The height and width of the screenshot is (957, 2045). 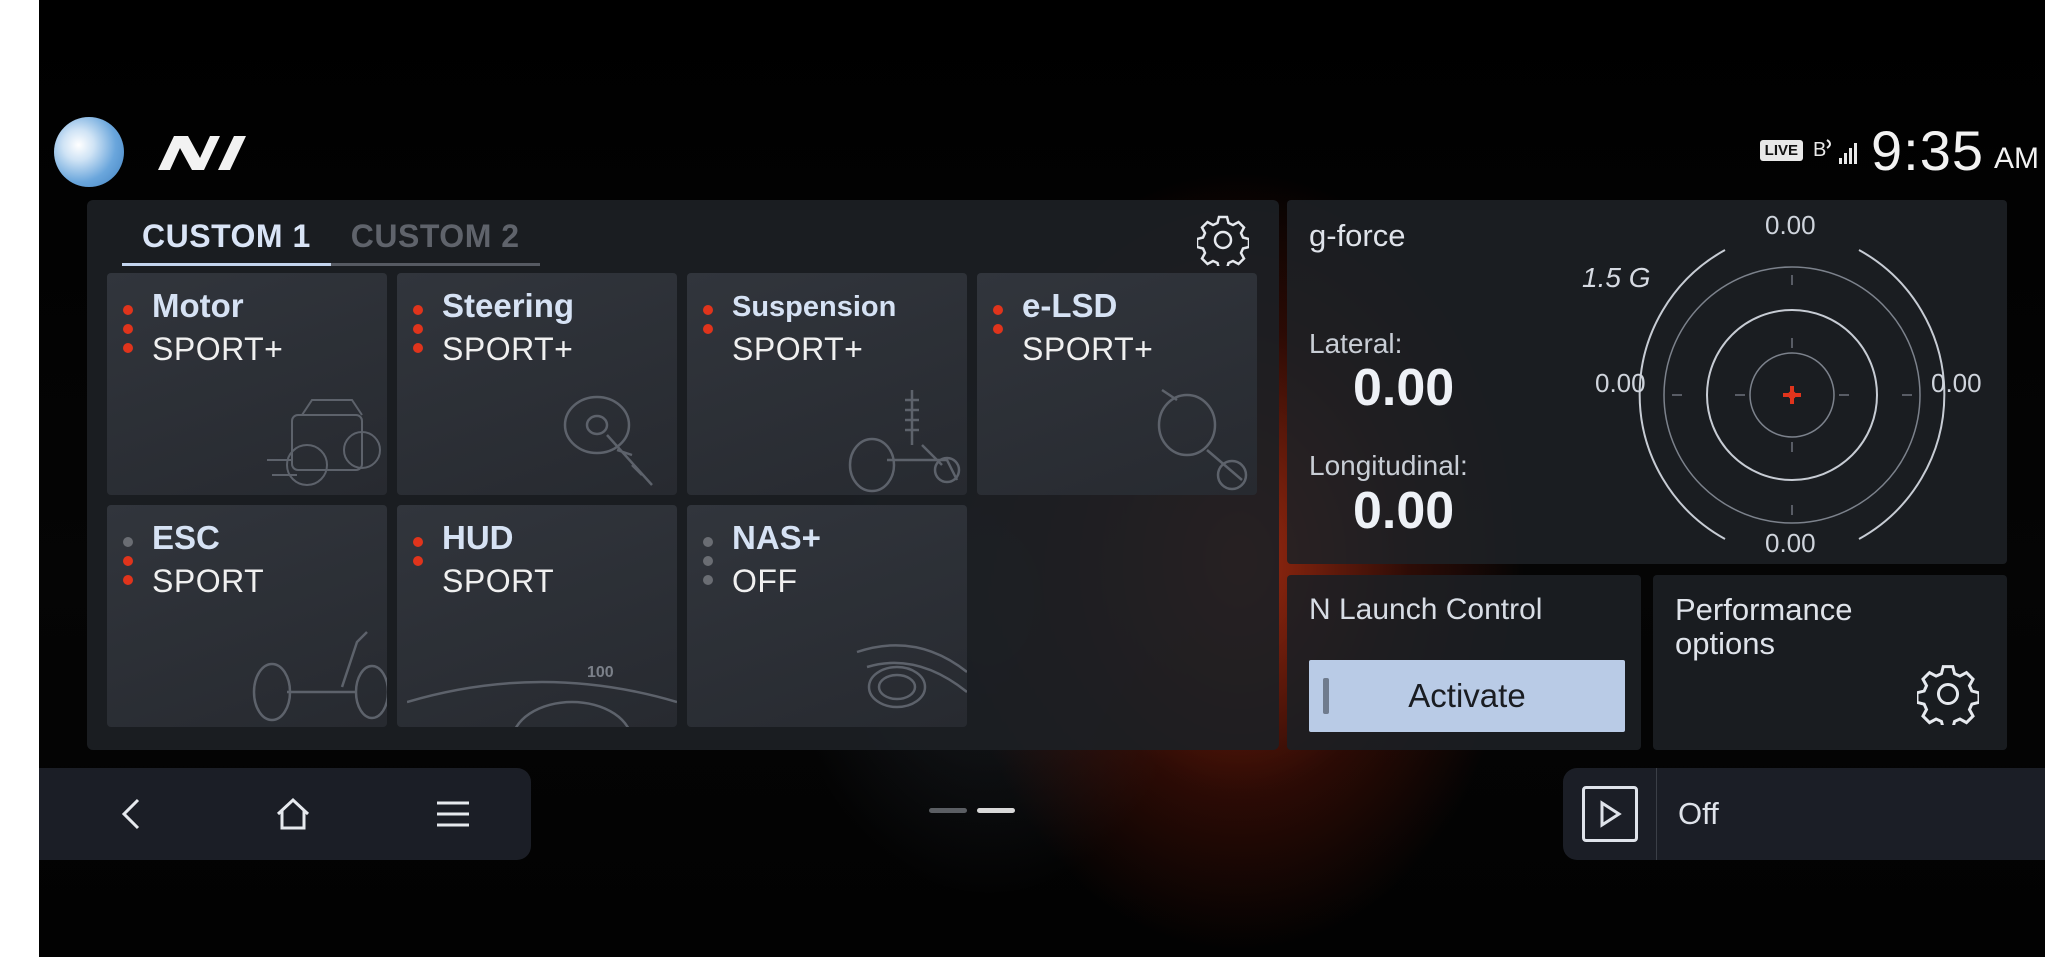 What do you see at coordinates (1223, 240) in the screenshot?
I see `settings-gear-icon` at bounding box center [1223, 240].